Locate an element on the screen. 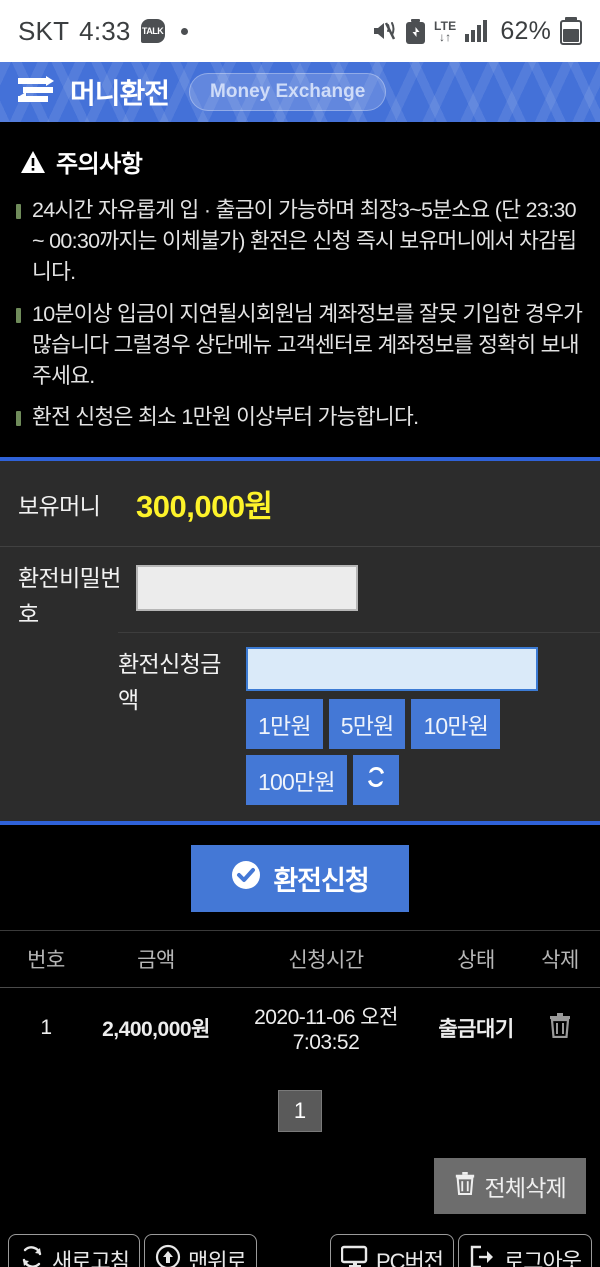  amount-reset-button is located at coordinates (375, 780).